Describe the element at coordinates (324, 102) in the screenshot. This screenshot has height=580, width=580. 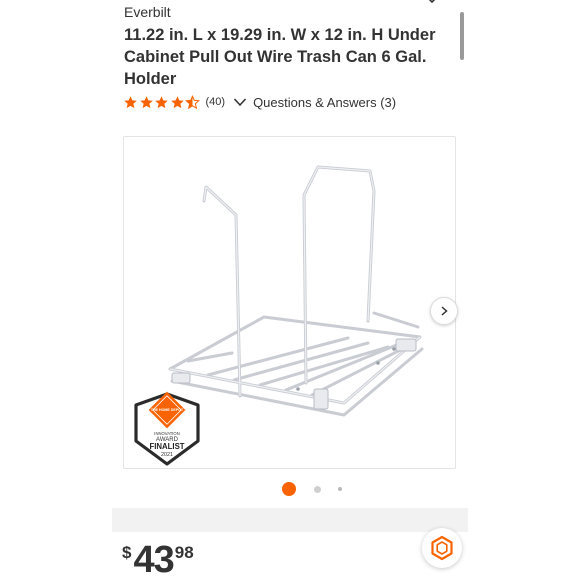
I see `questions-answers-link: Questions & Answers (3)` at that location.